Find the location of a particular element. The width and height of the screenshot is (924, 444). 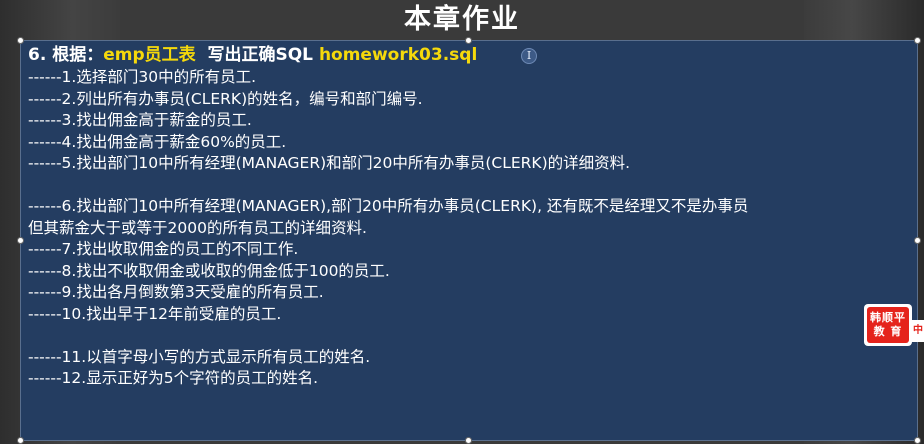

homework-line: ------3.找出佣金高于薪金的员工. is located at coordinates (140, 120).